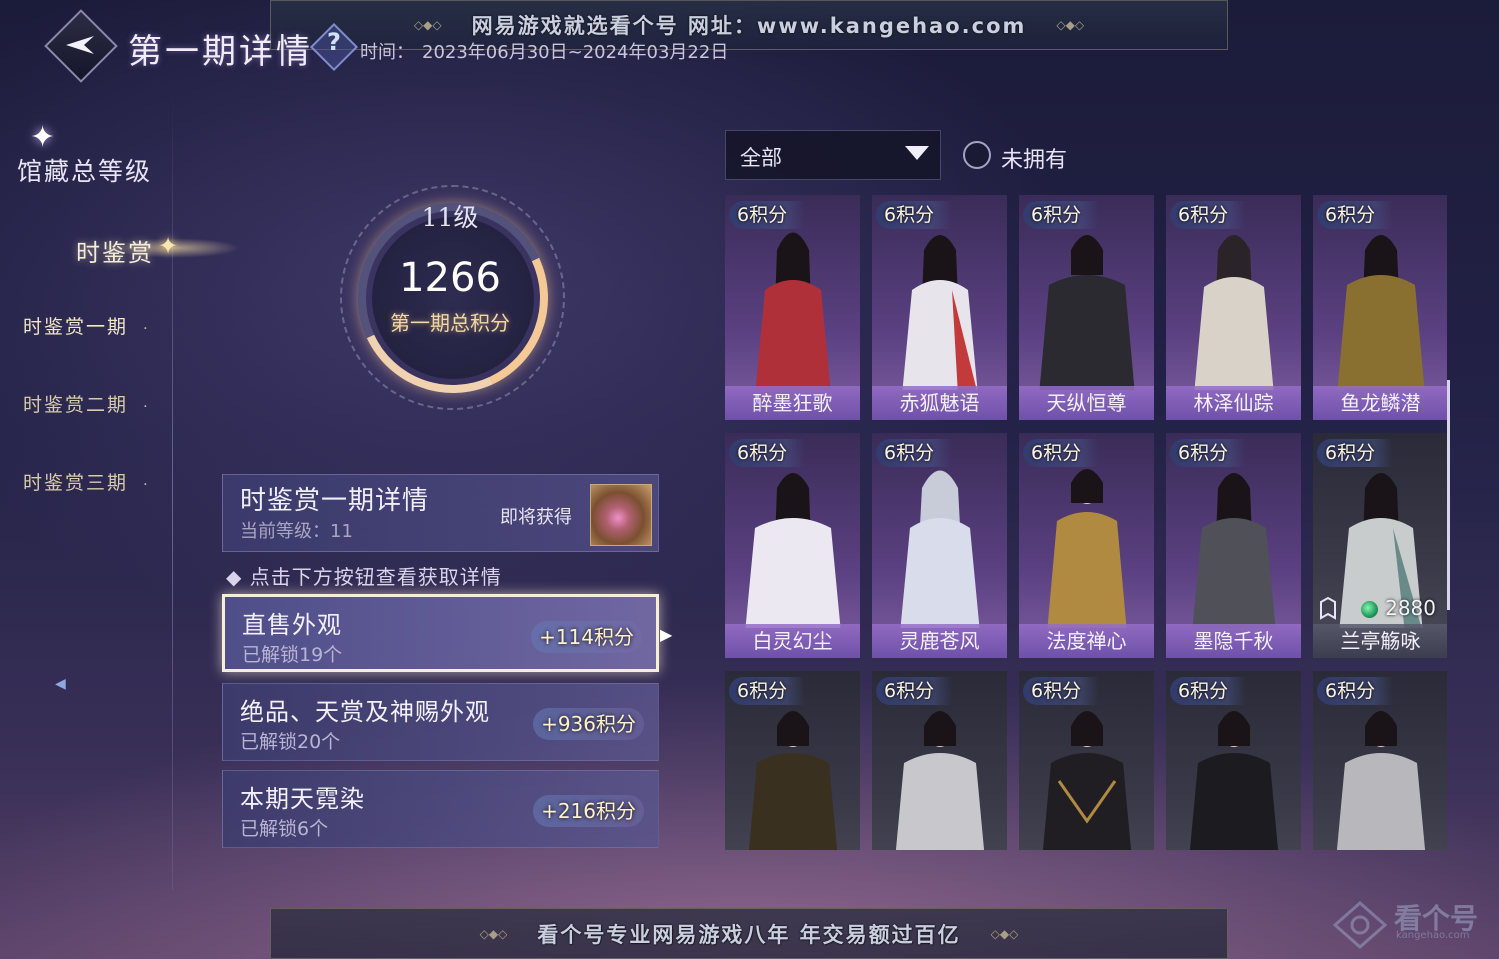  What do you see at coordinates (76, 483) in the screenshot?
I see `sidebar-item-label: 时鉴赏三期` at bounding box center [76, 483].